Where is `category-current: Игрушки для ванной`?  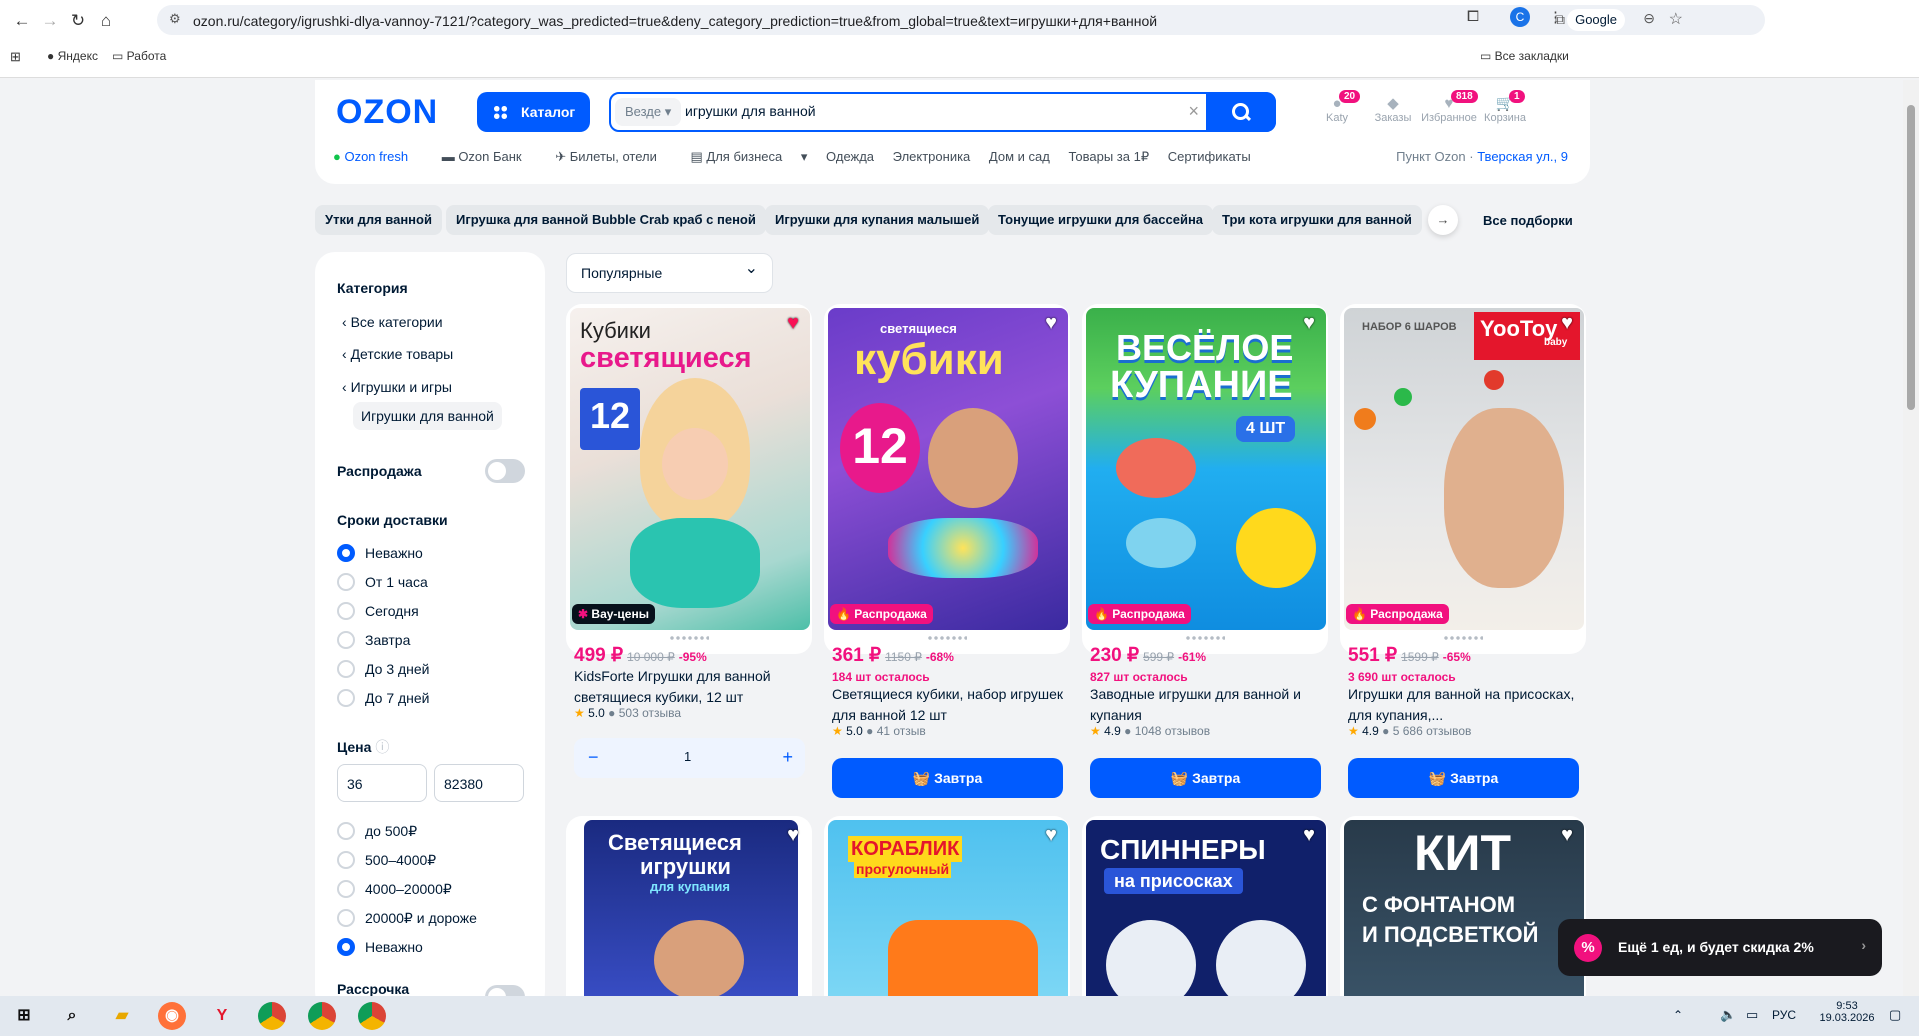
category-current: Игрушки для ванной is located at coordinates (427, 416).